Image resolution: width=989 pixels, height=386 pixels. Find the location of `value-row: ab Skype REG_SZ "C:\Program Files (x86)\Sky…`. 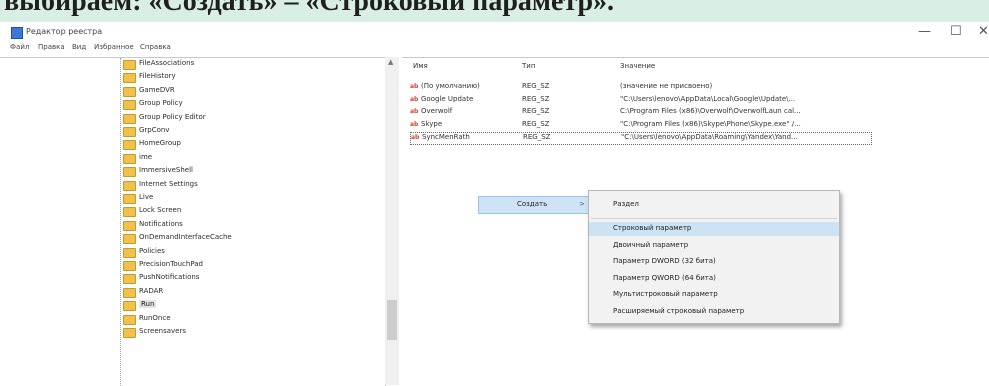

value-row: ab Skype REG_SZ "C:\Program Files (x86)\Sky… is located at coordinates (640, 125).